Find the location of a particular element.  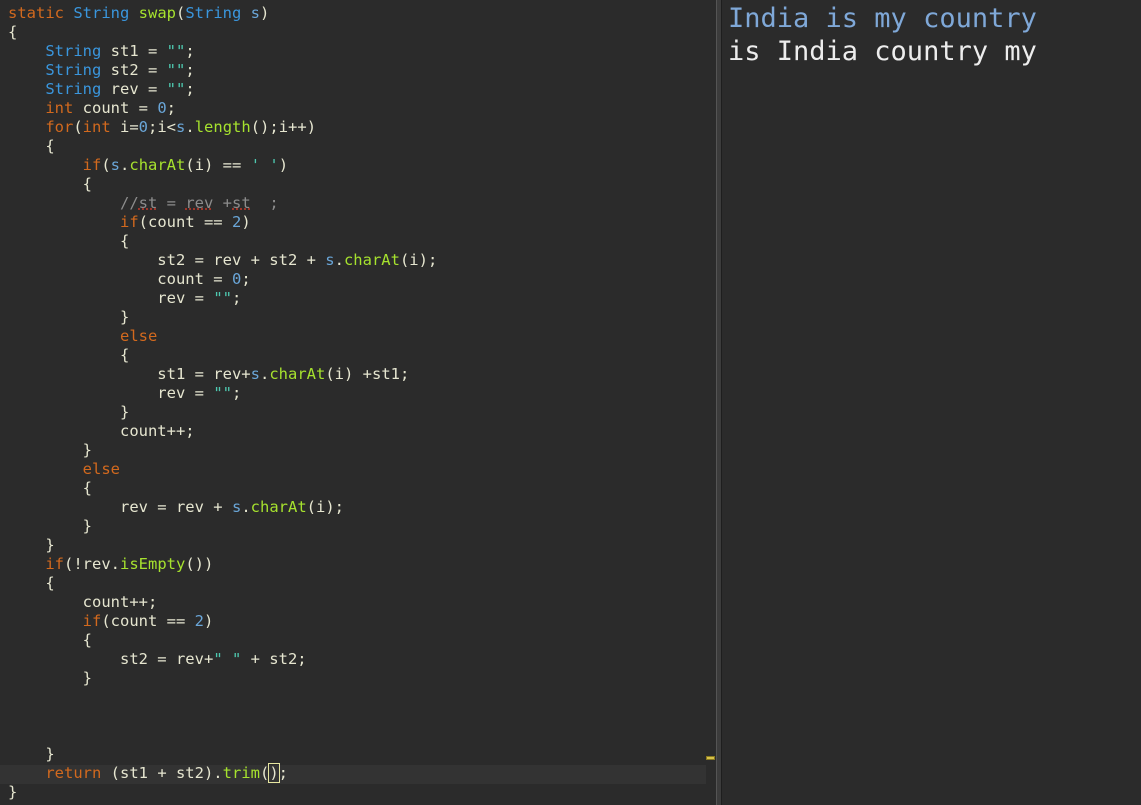

code-line: count = 0; is located at coordinates (129, 279).